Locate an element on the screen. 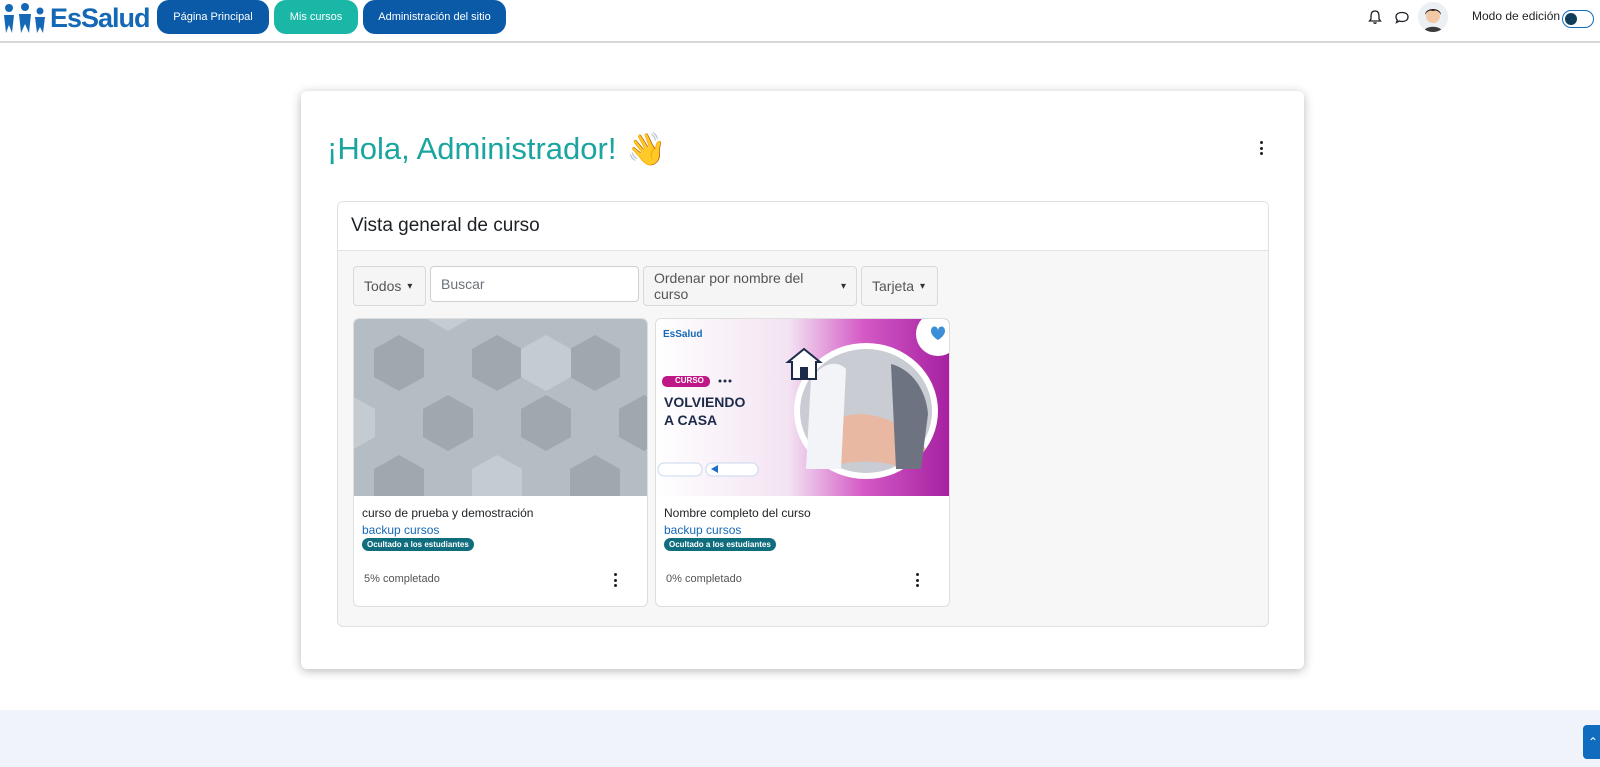  toggle-knob is located at coordinates (1571, 19).